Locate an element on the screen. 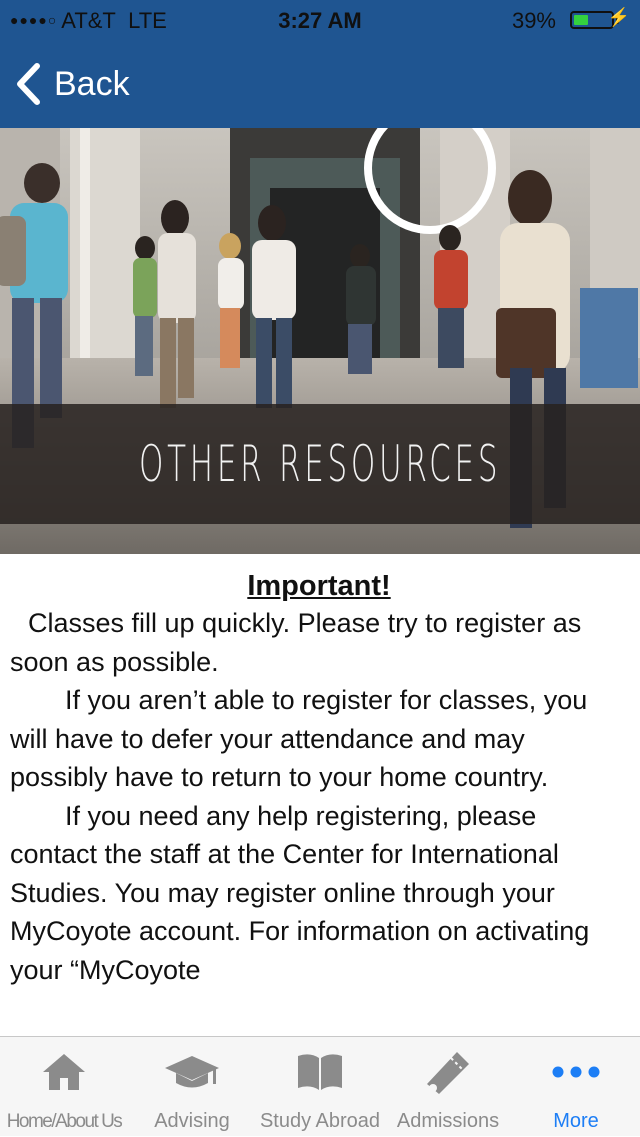  tab-label: Advising is located at coordinates (192, 1121).